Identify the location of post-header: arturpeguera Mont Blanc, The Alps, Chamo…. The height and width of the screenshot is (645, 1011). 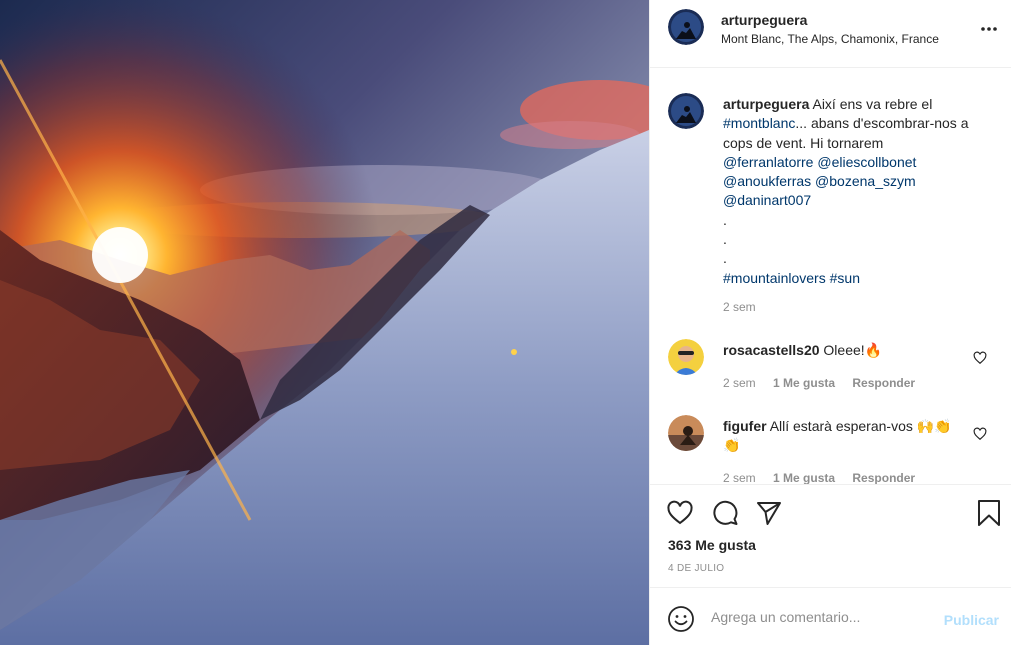
(830, 34).